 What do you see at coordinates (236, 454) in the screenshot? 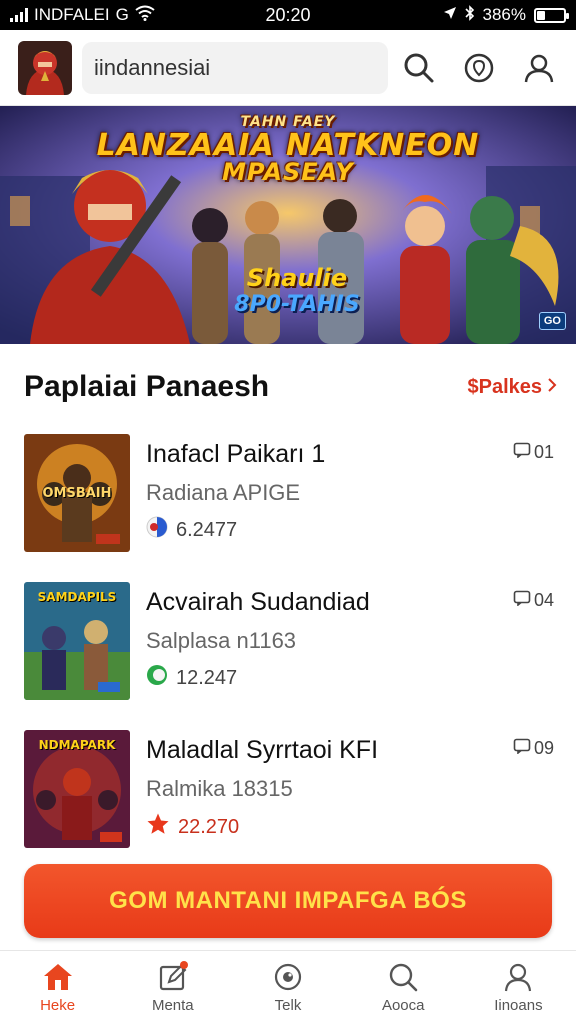
I see `game-title: Inafacl Paikarı 1` at bounding box center [236, 454].